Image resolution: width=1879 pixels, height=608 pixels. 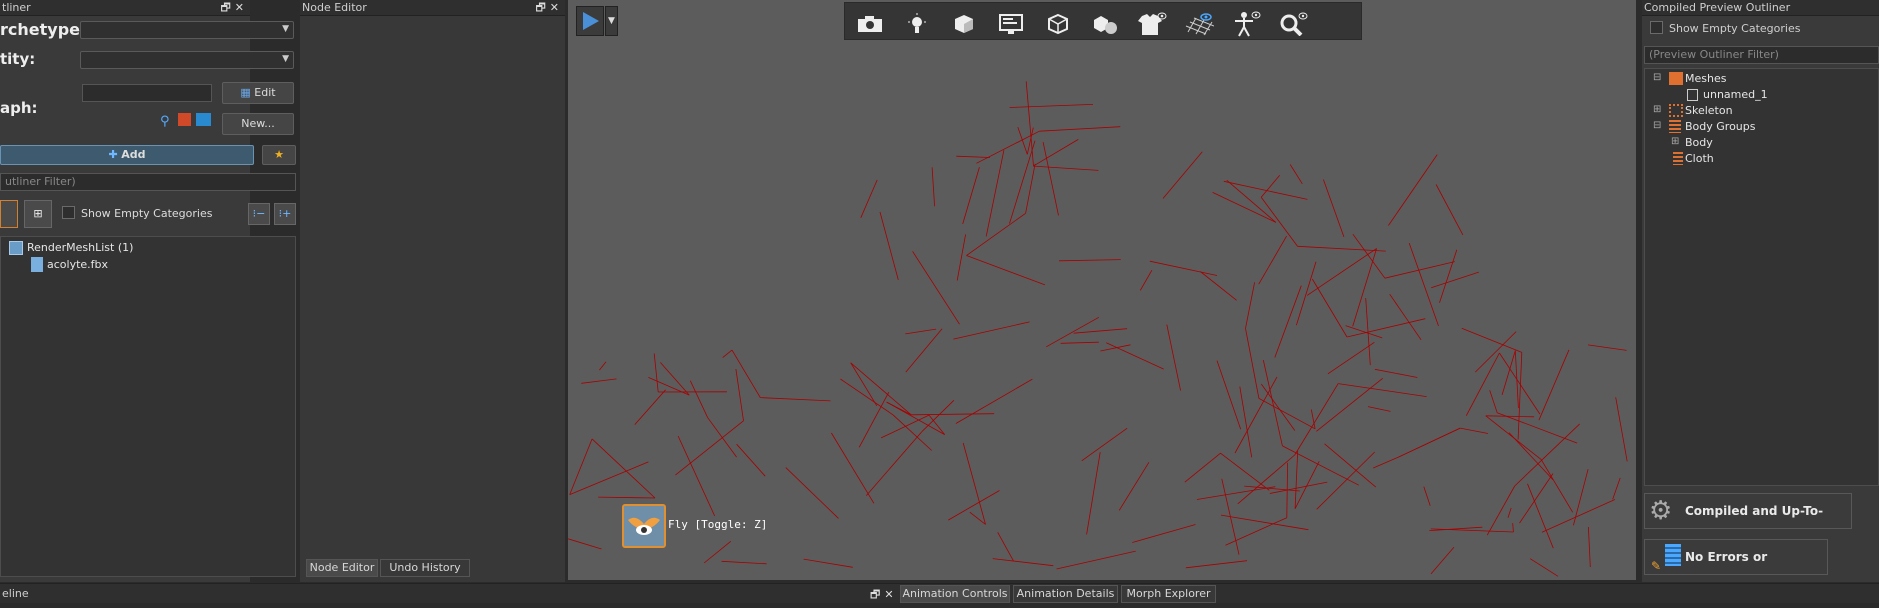 I want to click on tab-animation-details-label: Animation Details, so click(x=1066, y=593).